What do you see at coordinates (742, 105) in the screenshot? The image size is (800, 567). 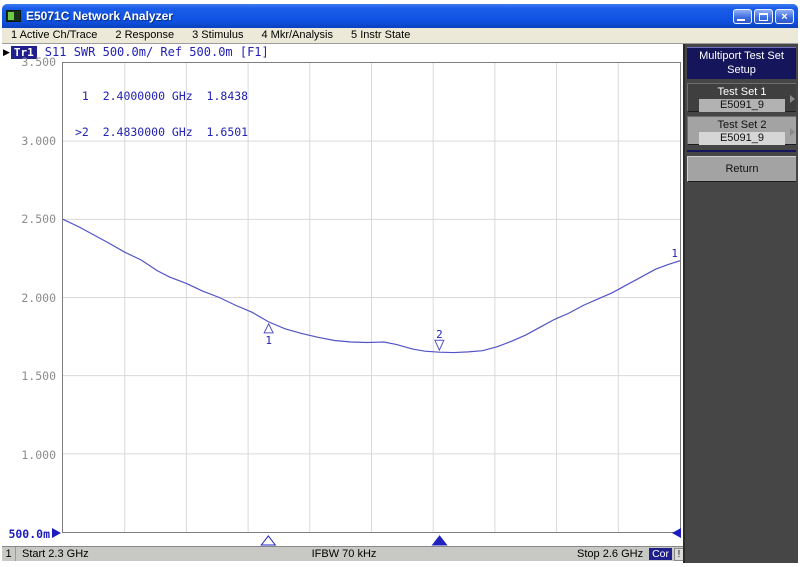 I see `softkey-test-set-1-value: E5091_9` at bounding box center [742, 105].